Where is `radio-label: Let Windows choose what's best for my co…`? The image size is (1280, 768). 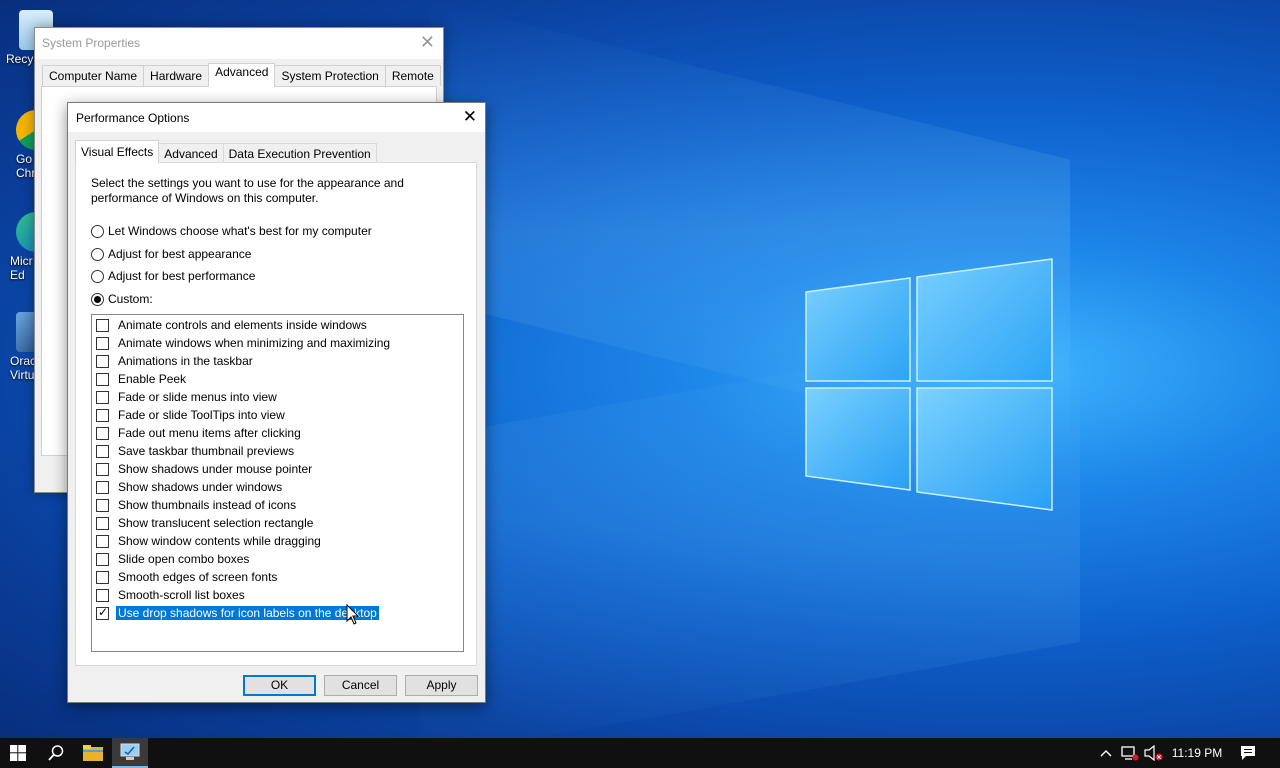
radio-label: Let Windows choose what's best for my co… is located at coordinates (240, 231).